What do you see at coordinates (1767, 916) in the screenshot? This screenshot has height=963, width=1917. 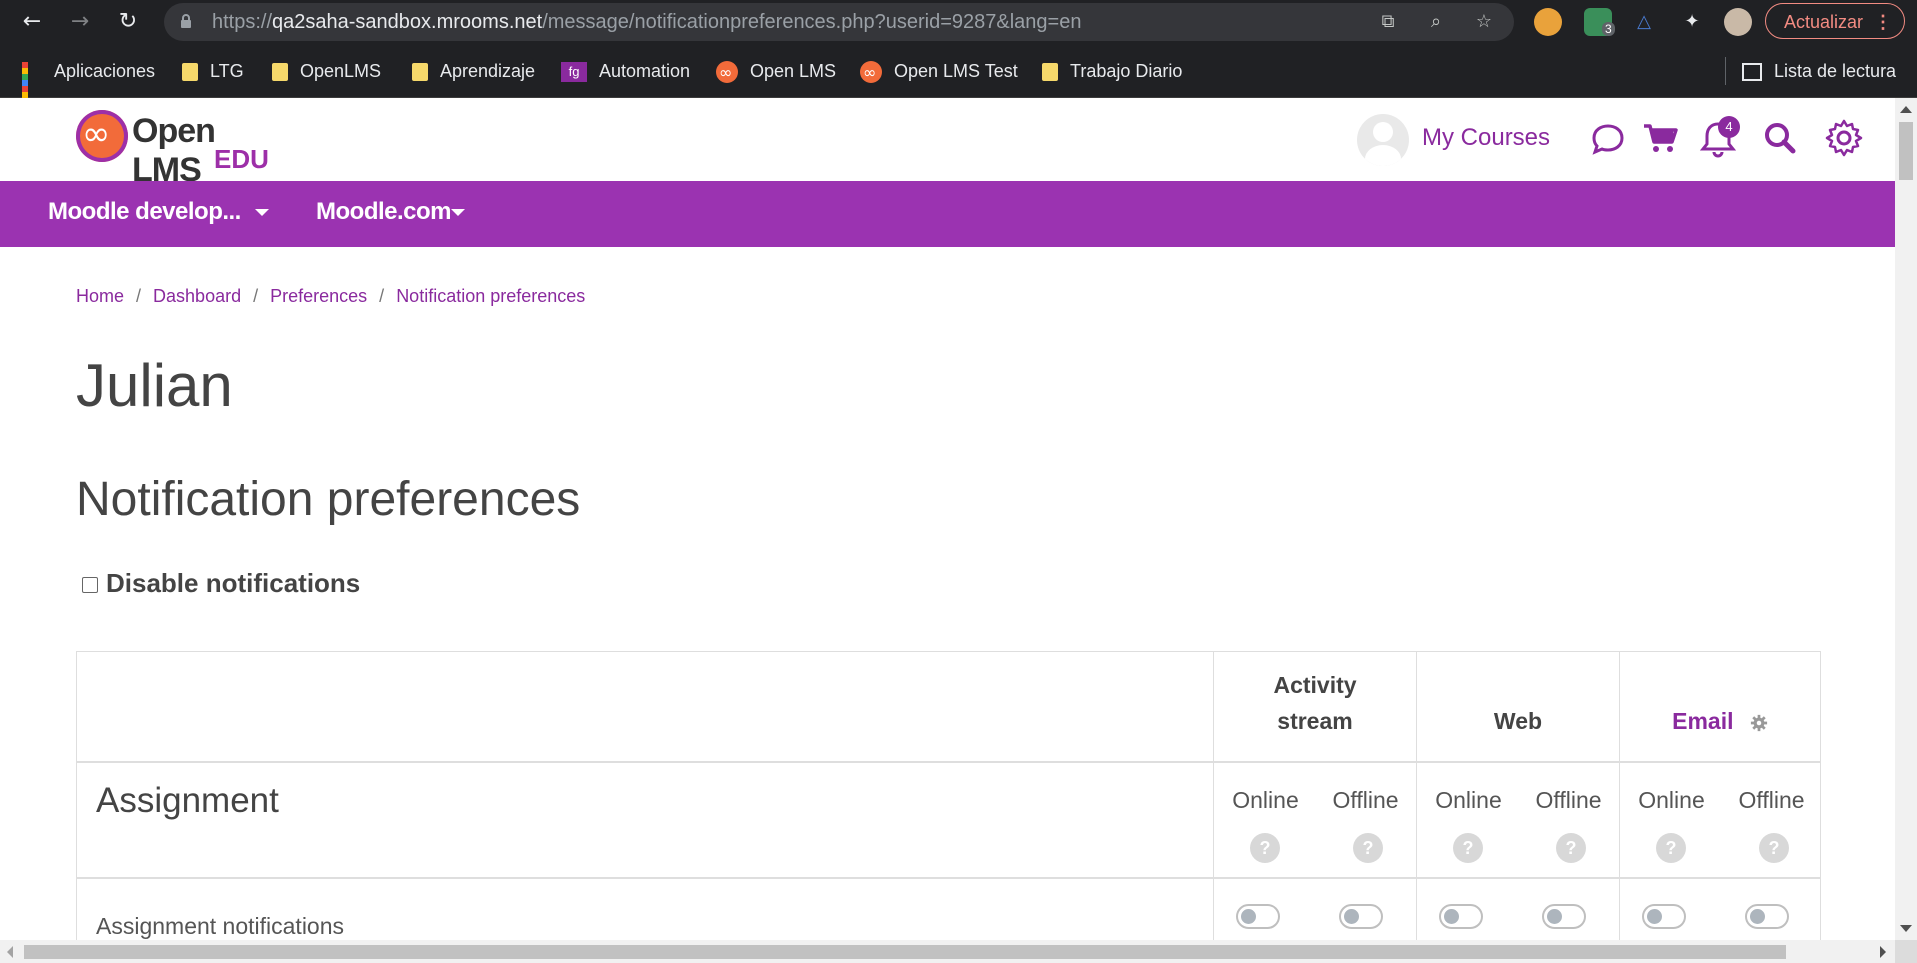 I see `toggle-email-offline` at bounding box center [1767, 916].